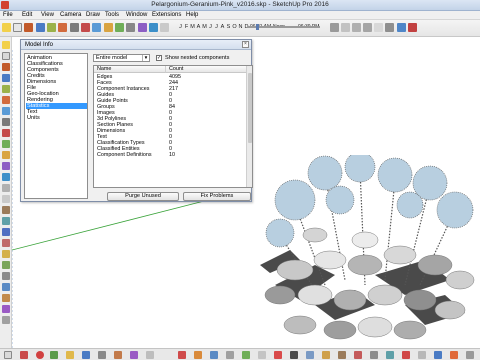  What do you see at coordinates (40, 27) in the screenshot?
I see `line-tool-icon` at bounding box center [40, 27].